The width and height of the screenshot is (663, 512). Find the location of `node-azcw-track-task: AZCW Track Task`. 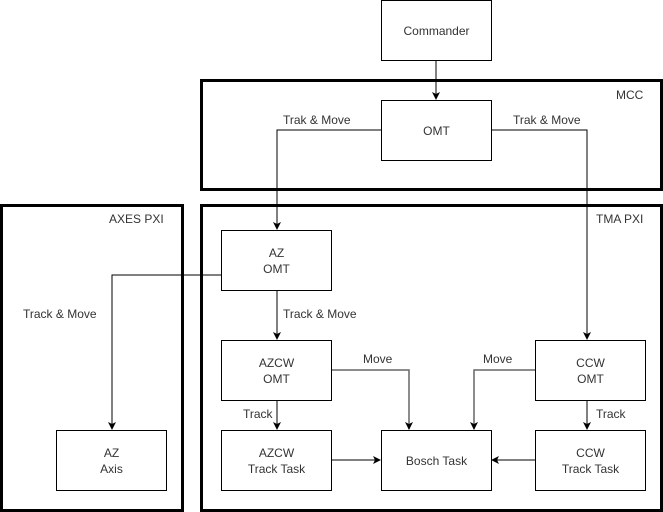

node-azcw-track-task: AZCW Track Task is located at coordinates (276, 460).